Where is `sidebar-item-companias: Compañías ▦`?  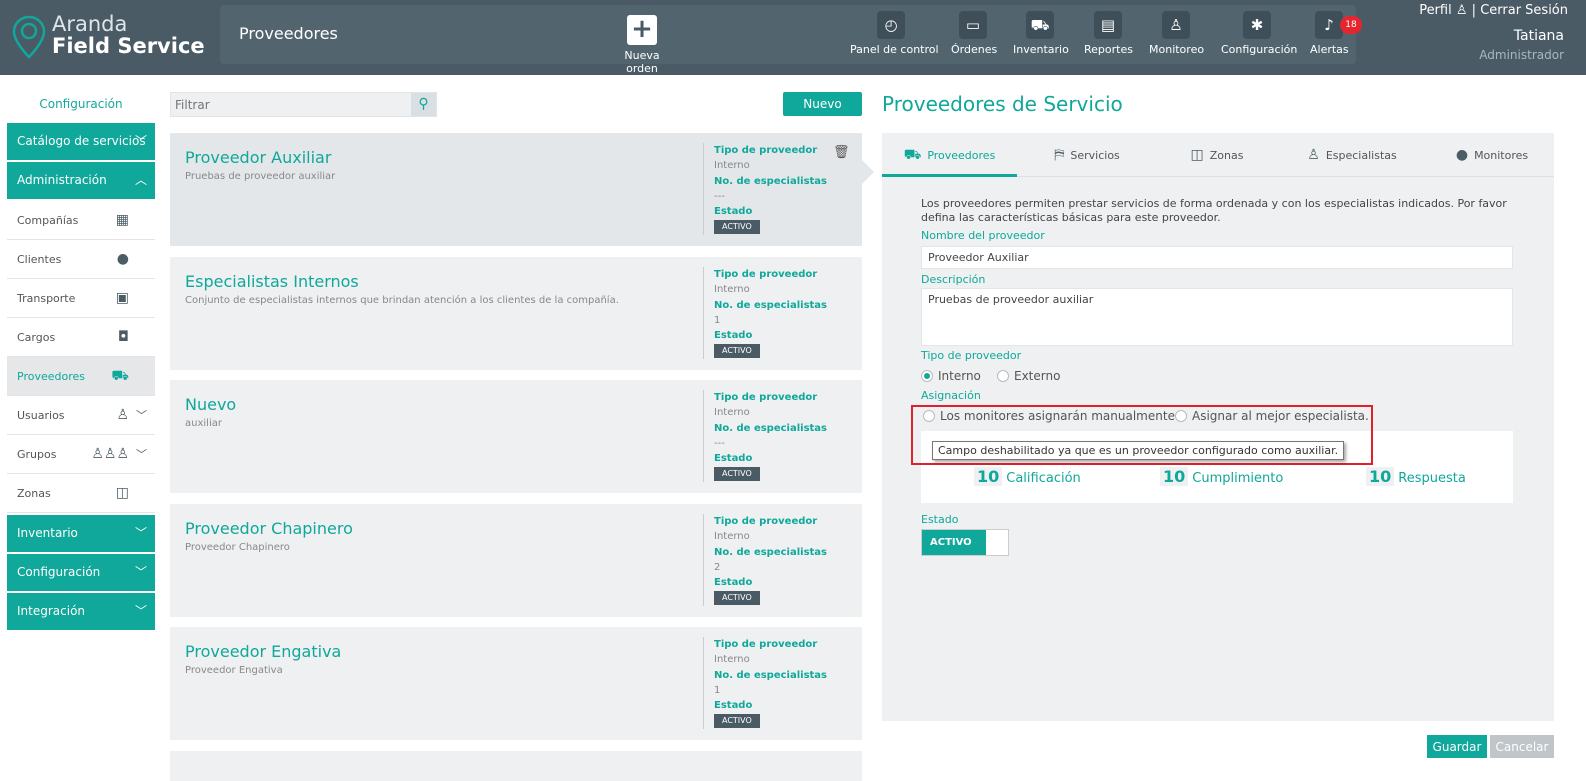
sidebar-item-companias: Compañías ▦ is located at coordinates (81, 220).